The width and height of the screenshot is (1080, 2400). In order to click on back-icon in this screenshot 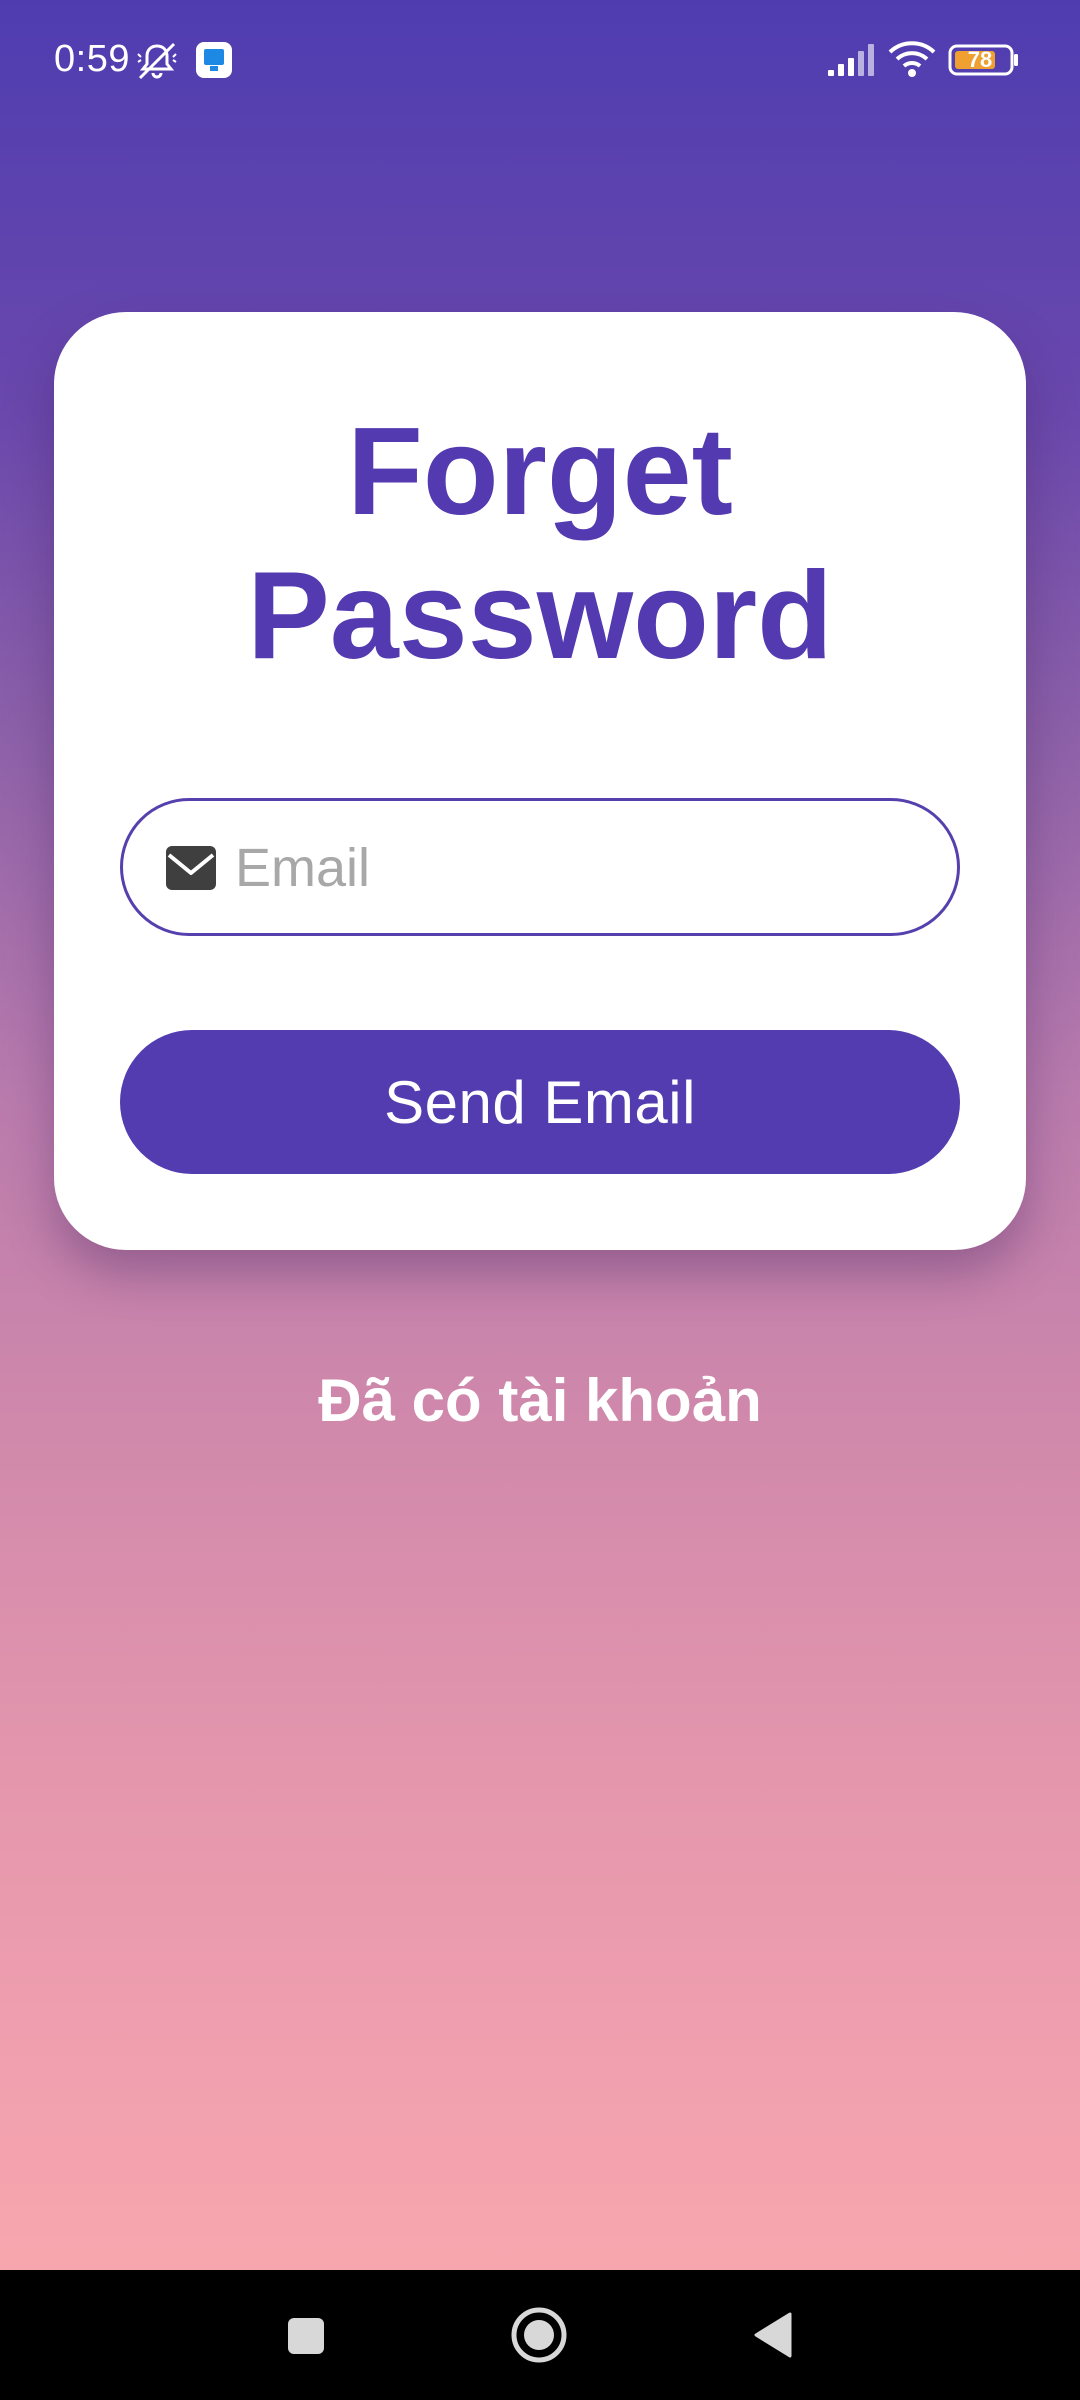, I will do `click(772, 2335)`.